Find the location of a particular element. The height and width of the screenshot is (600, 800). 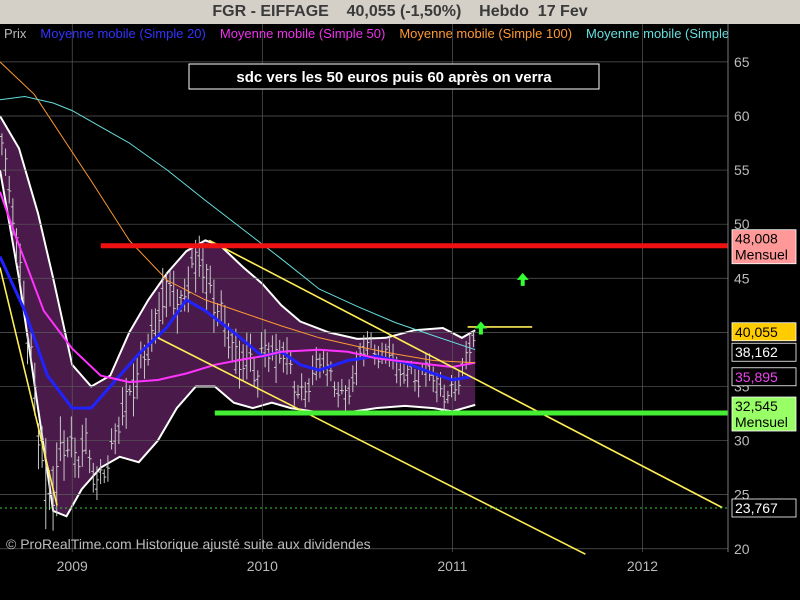

price-label-value: 38,162 is located at coordinates (756, 352).